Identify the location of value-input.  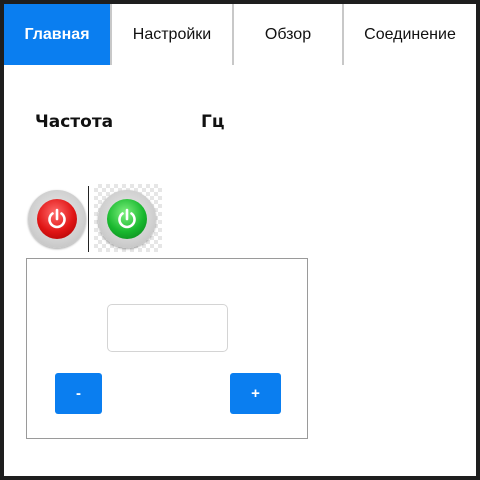
(167, 328).